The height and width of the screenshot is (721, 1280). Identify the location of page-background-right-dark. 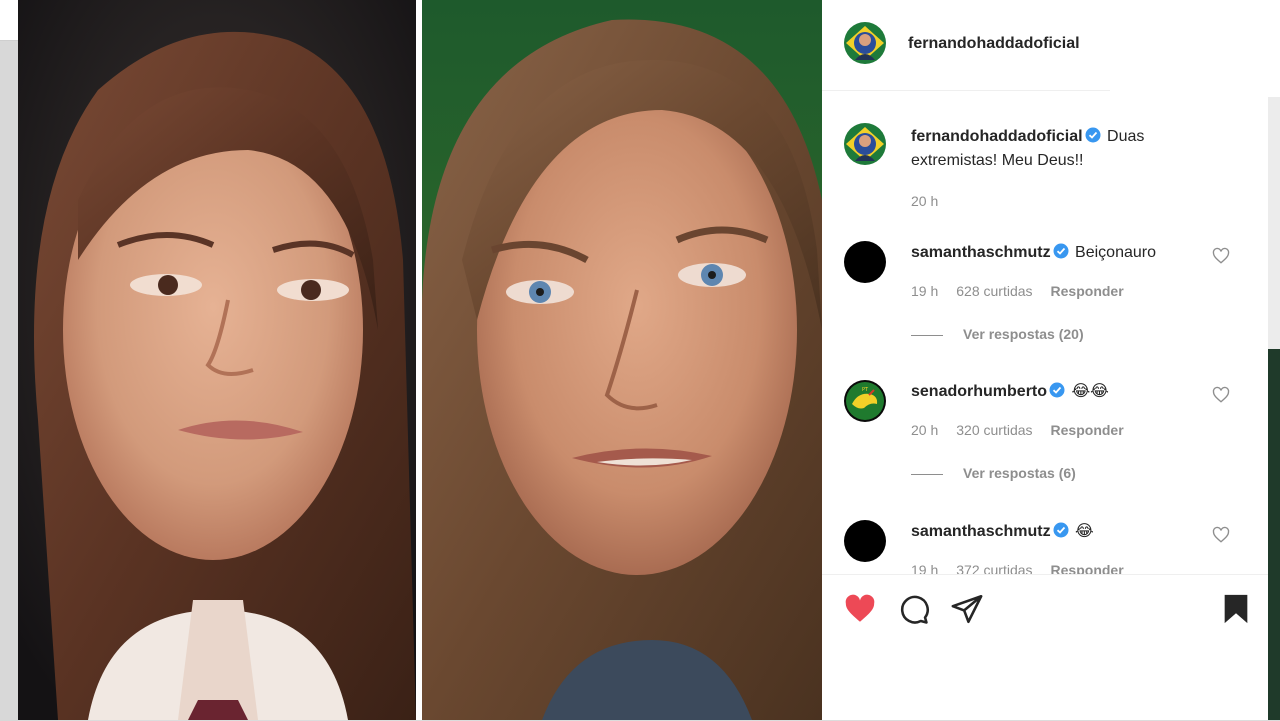
(1274, 534).